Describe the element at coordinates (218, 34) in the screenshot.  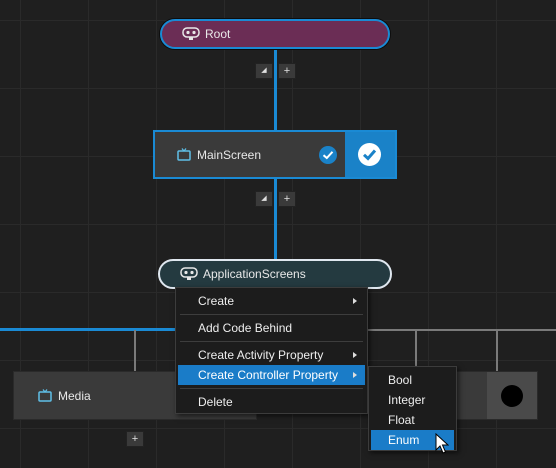
I see `root-node-label: Root` at that location.